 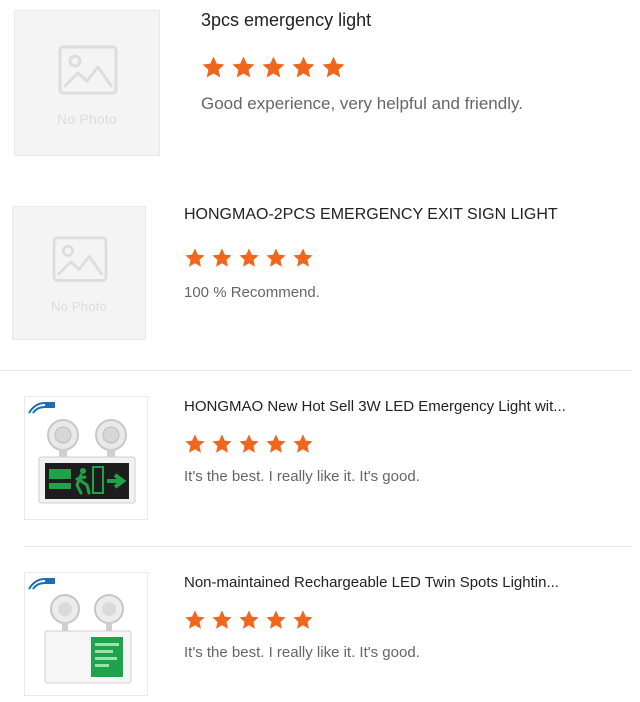 What do you see at coordinates (80, 631) in the screenshot?
I see `product-image-twin-spot-box` at bounding box center [80, 631].